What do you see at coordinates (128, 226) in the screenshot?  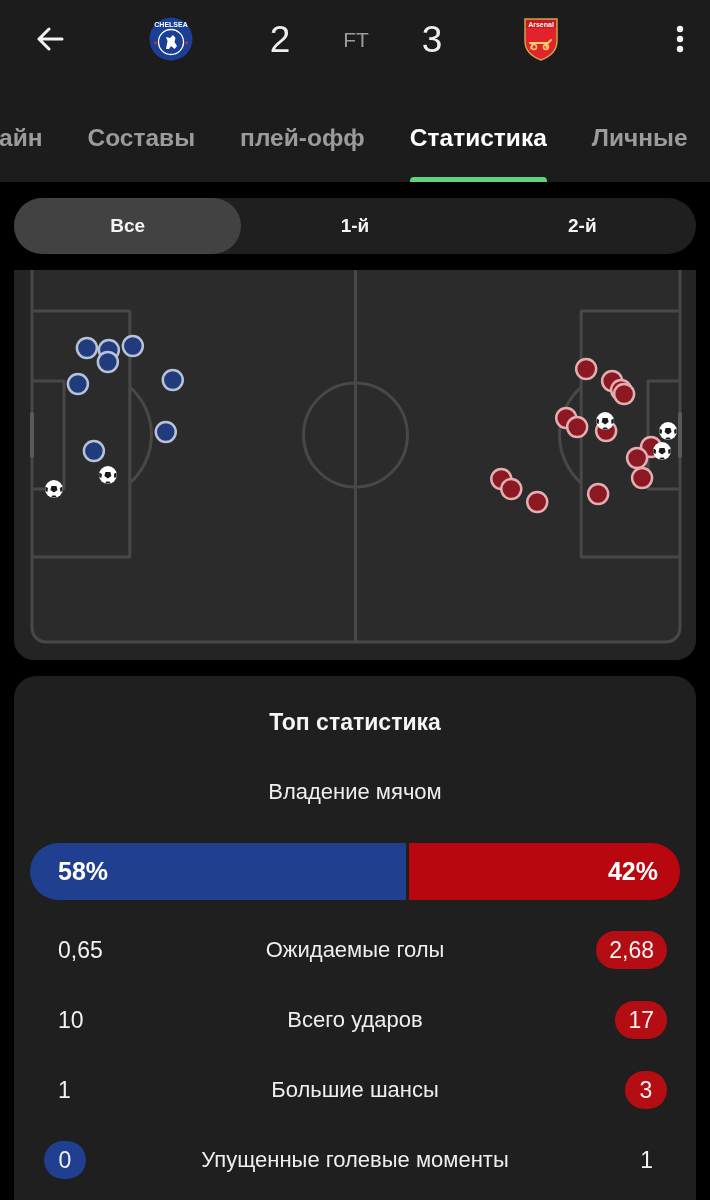 I see `period-tab: Все` at bounding box center [128, 226].